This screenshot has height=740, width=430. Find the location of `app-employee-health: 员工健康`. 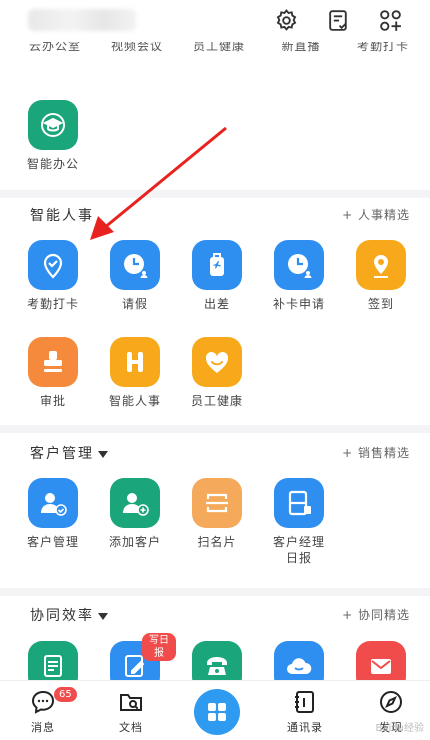

app-employee-health: 员工健康 is located at coordinates (217, 373).